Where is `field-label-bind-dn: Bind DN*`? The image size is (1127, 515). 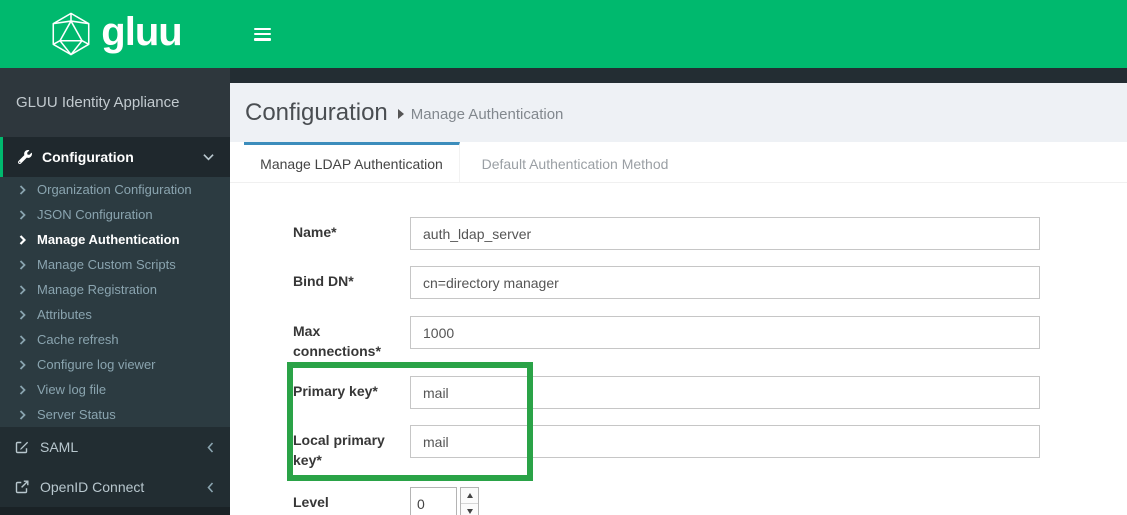 field-label-bind-dn: Bind DN* is located at coordinates (323, 281).